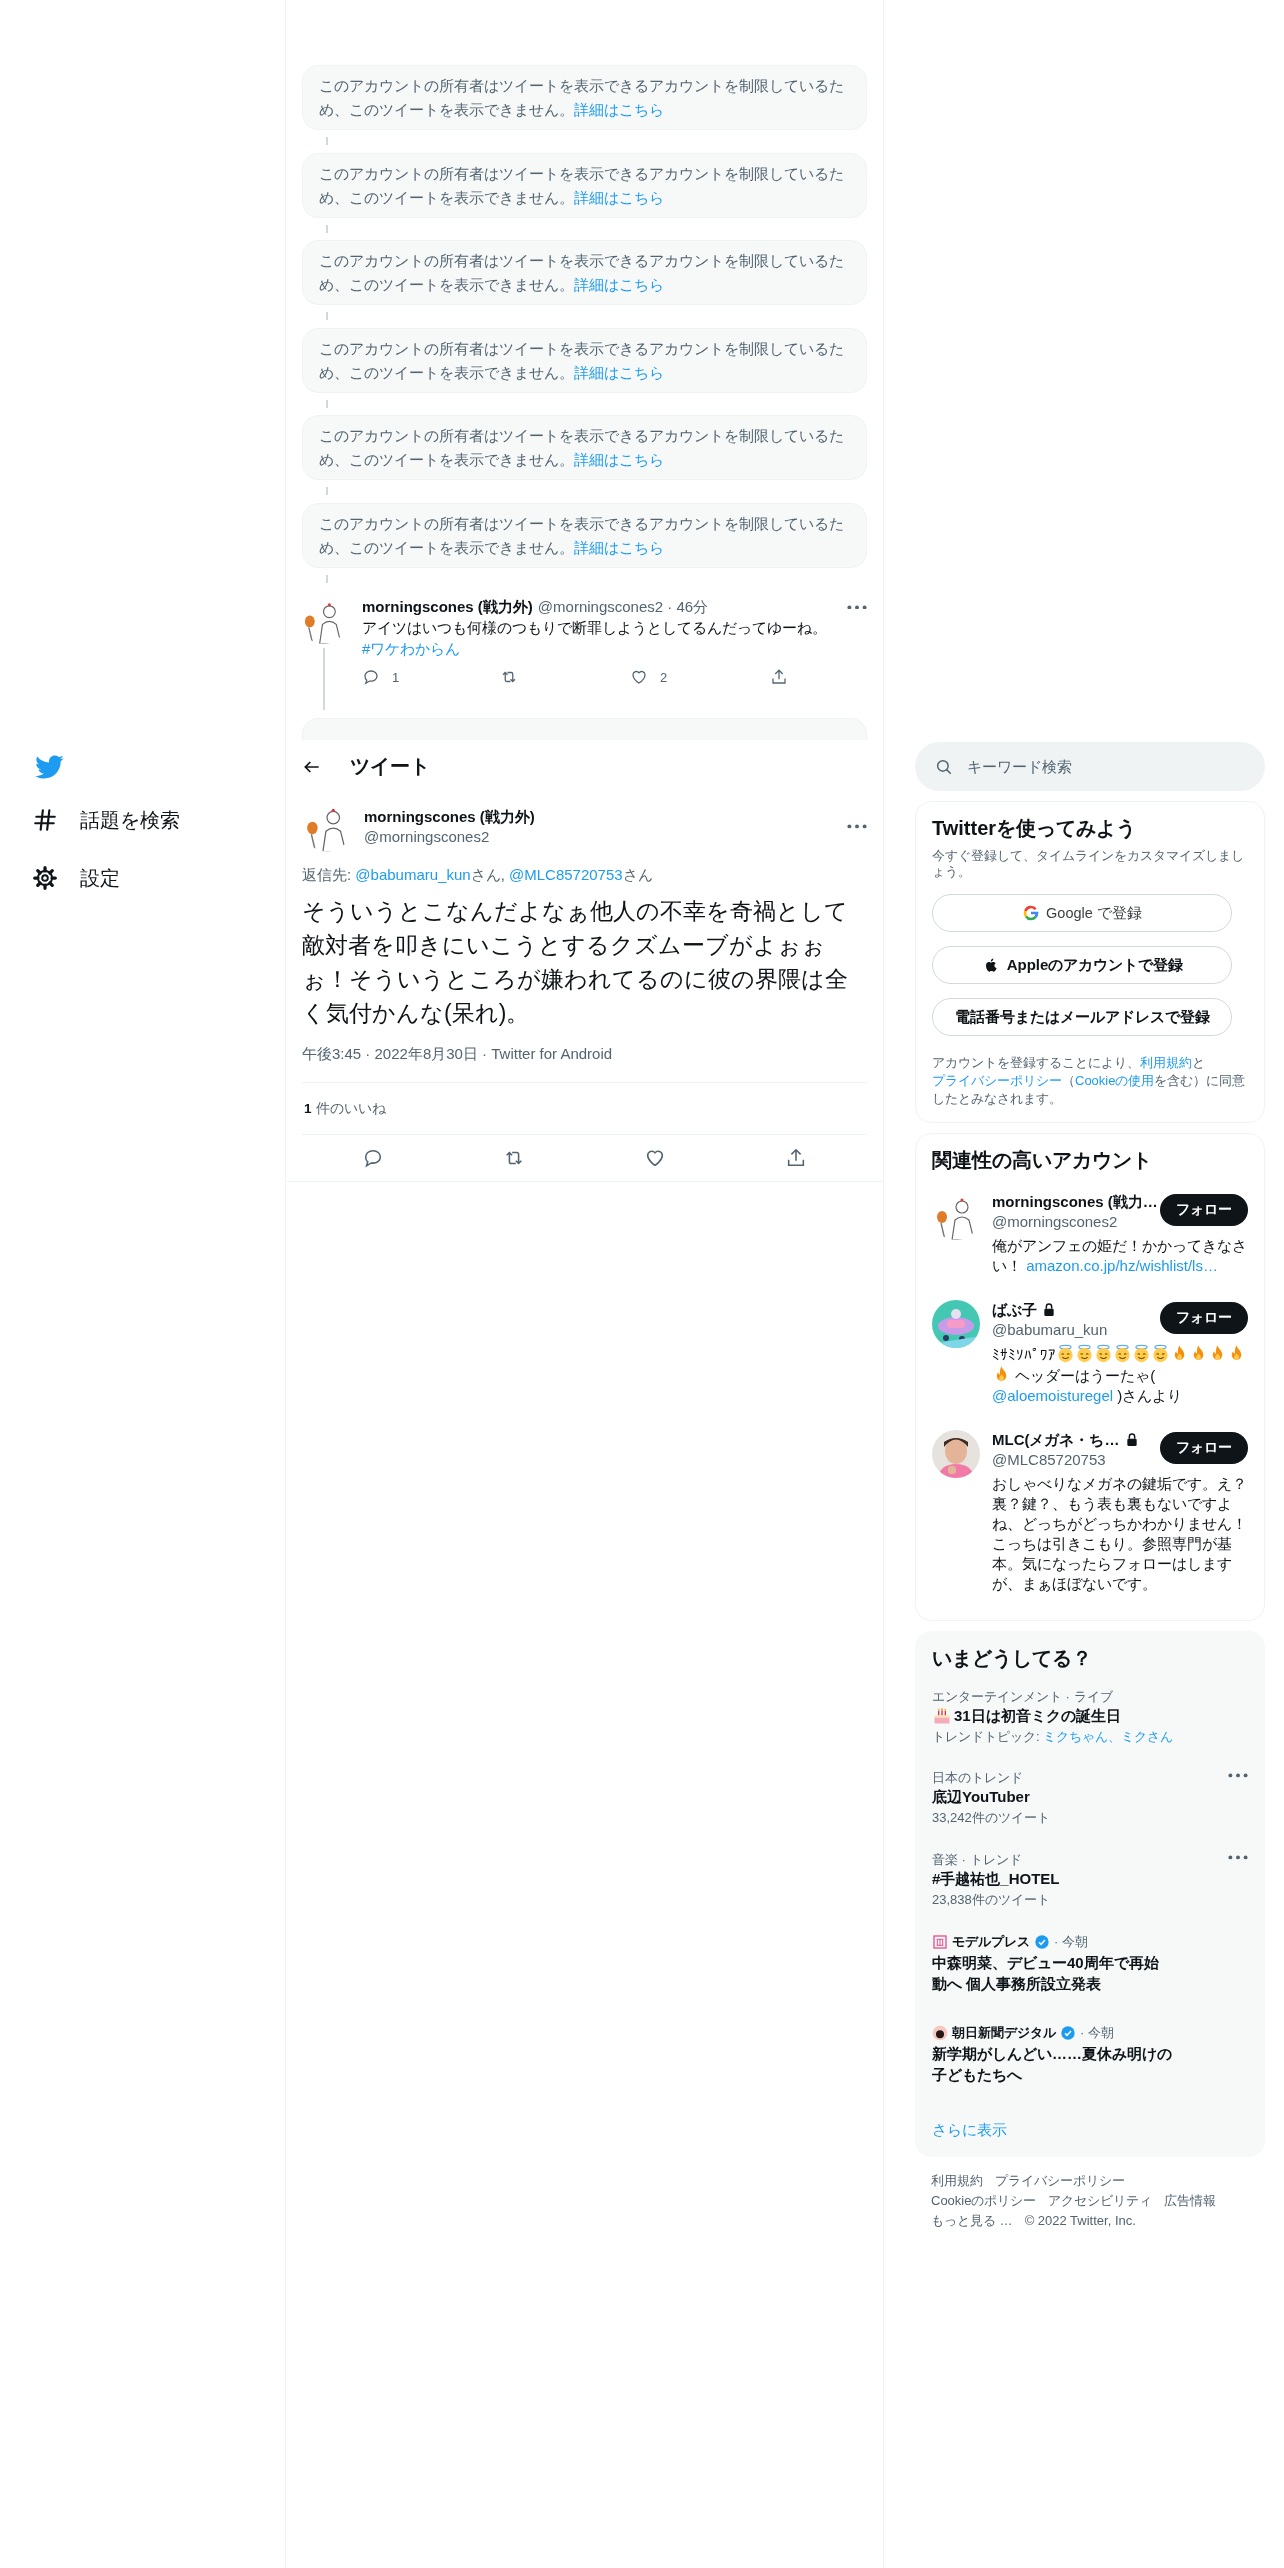 This screenshot has height=2568, width=1284. What do you see at coordinates (1100, 2201) in the screenshot?
I see `footer-link: アクセシビリティ` at bounding box center [1100, 2201].